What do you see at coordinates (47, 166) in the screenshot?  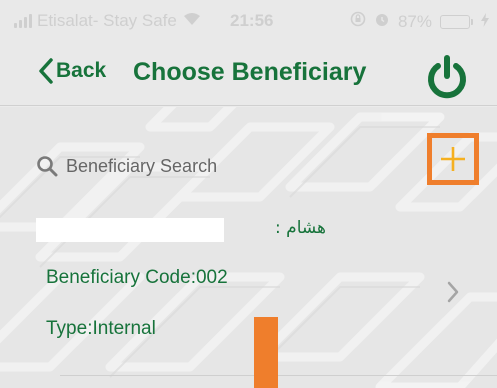 I see `search-icon` at bounding box center [47, 166].